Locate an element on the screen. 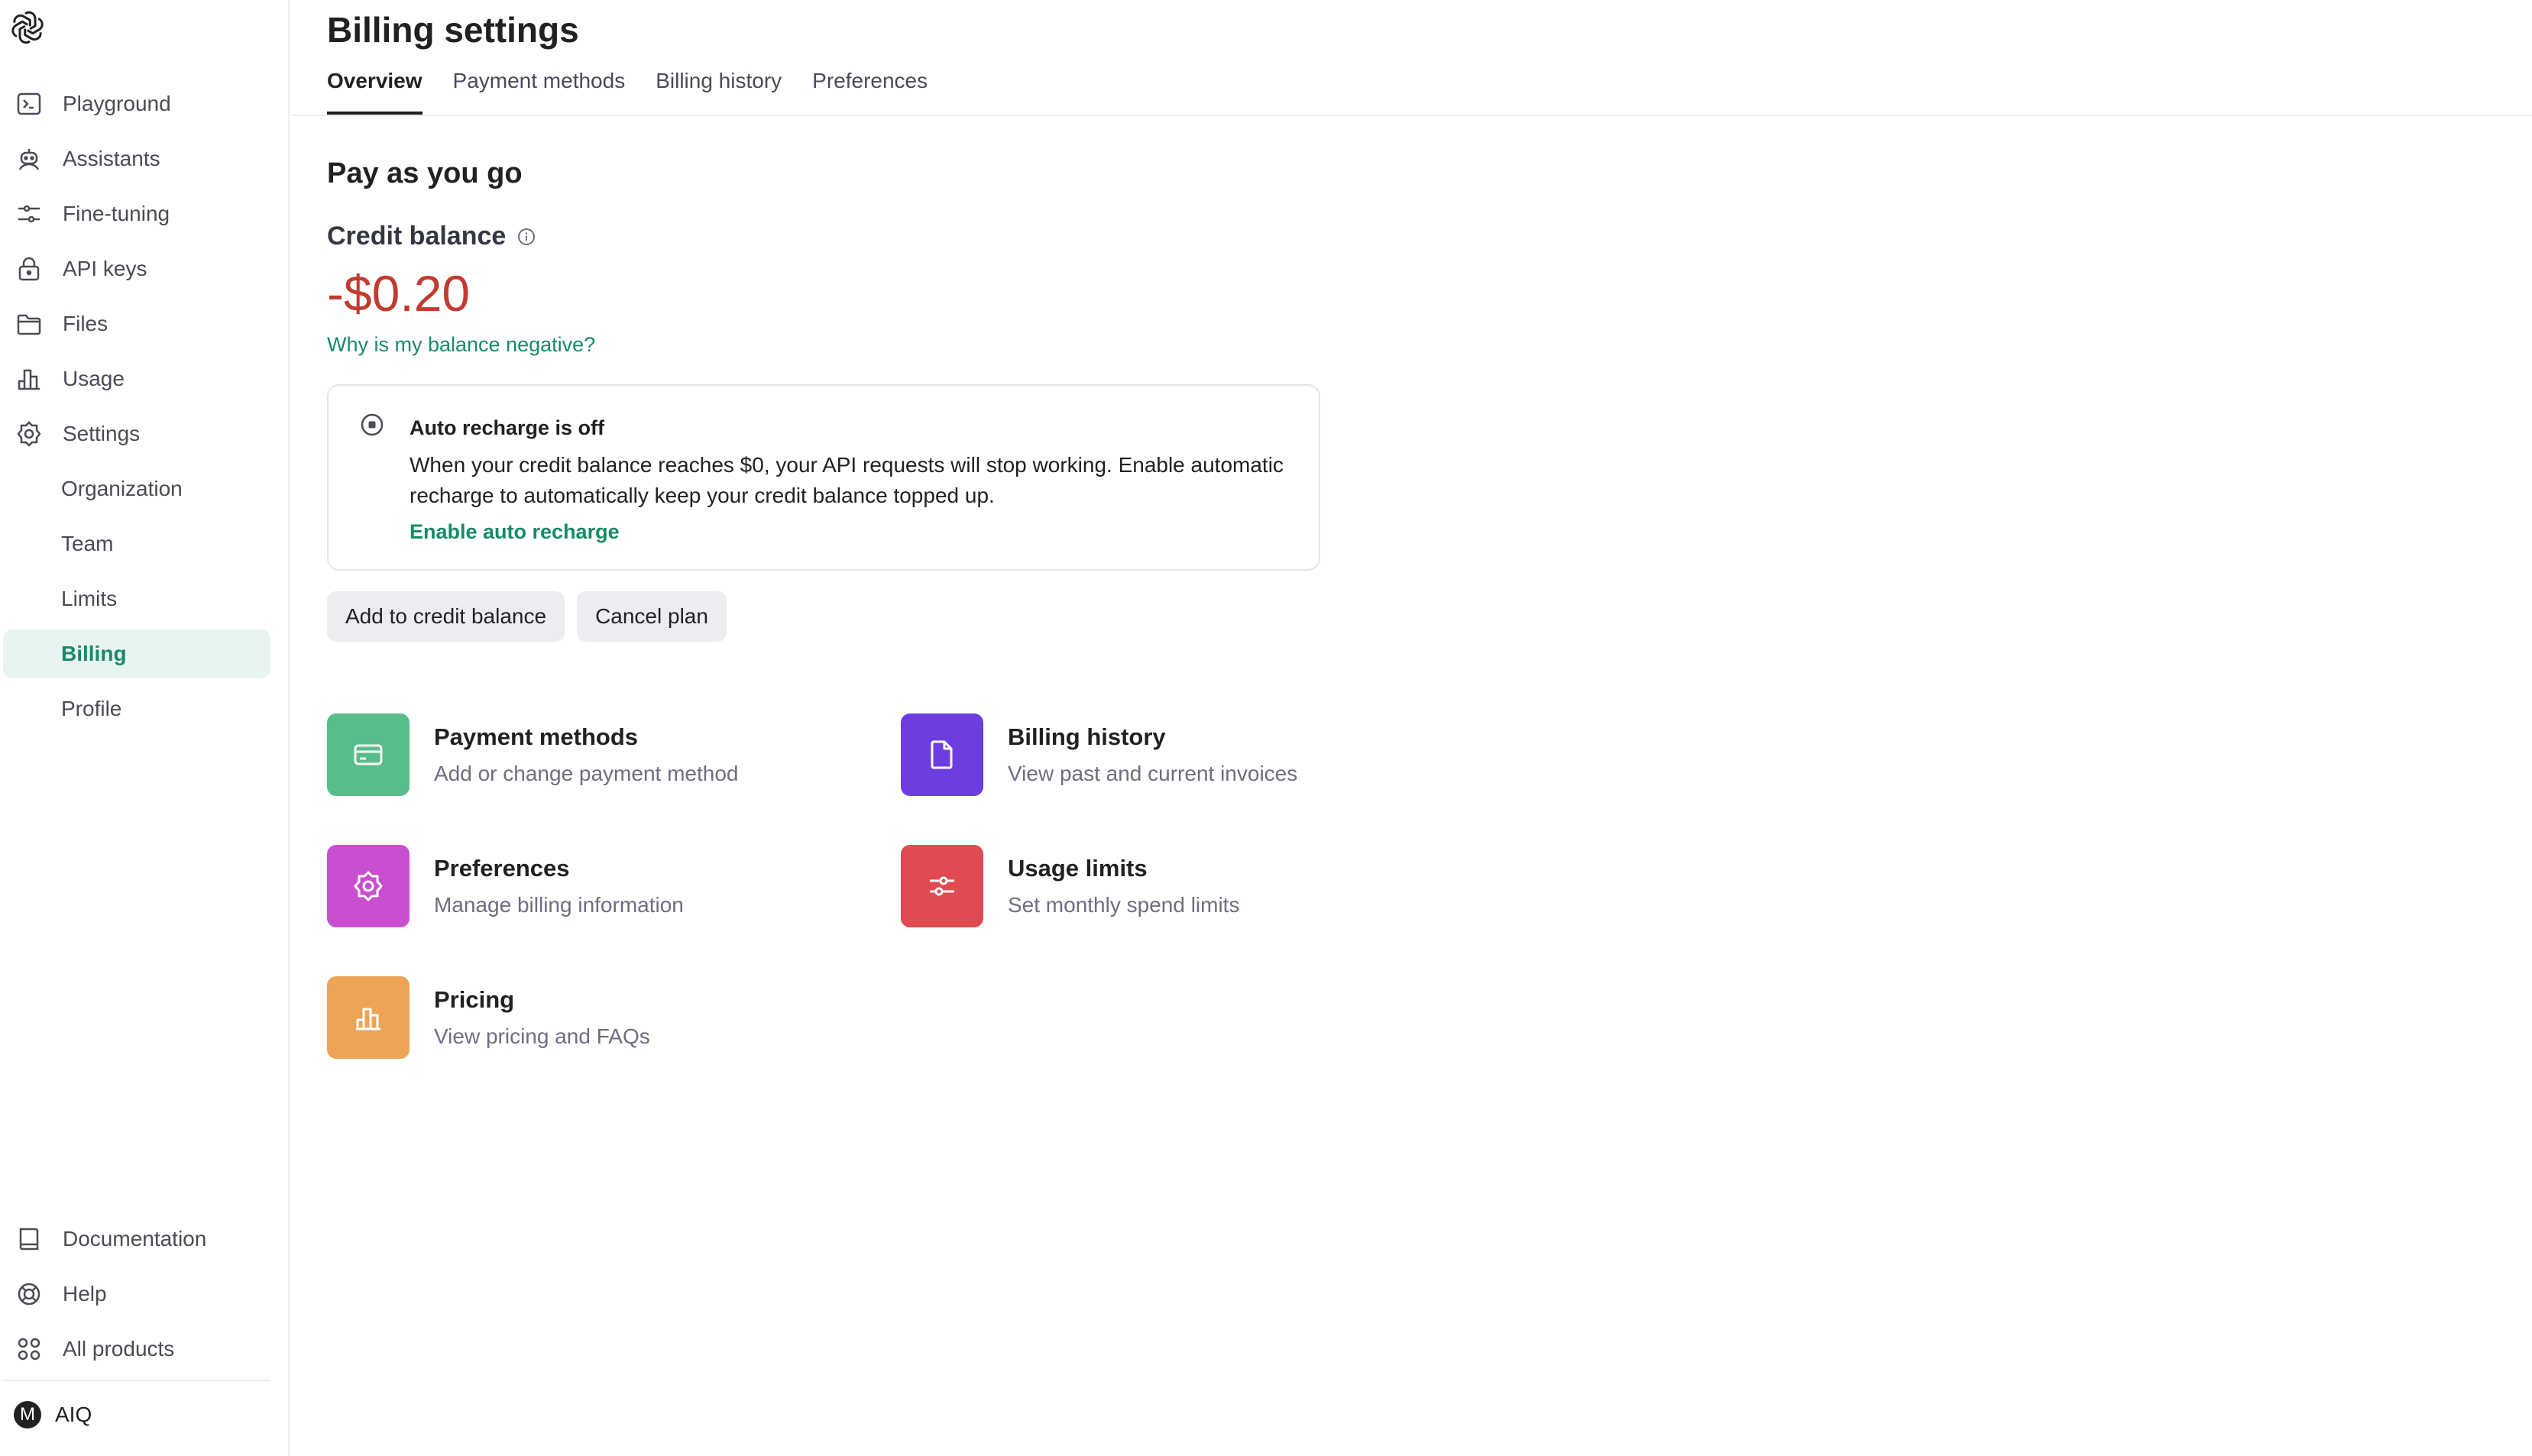  card-title: Billing history is located at coordinates (1087, 736).